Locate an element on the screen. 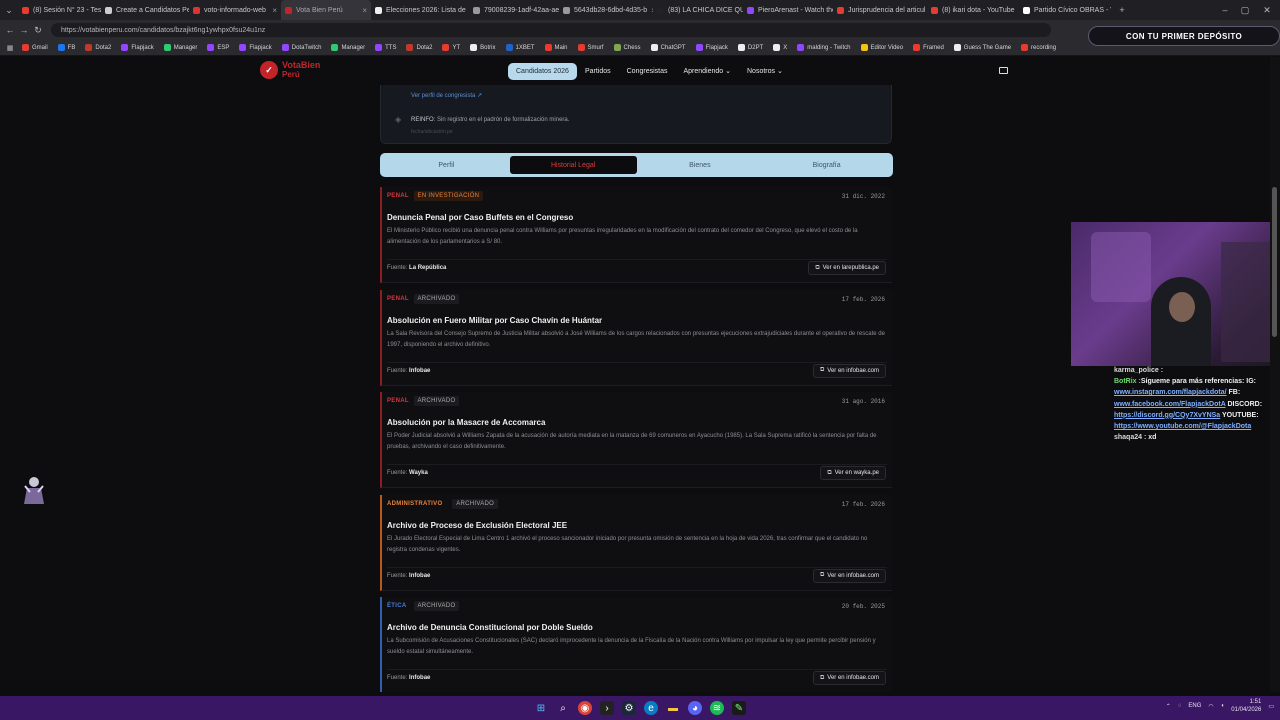 The width and height of the screenshot is (1280, 720). nav-item: Partidos is located at coordinates (598, 71).